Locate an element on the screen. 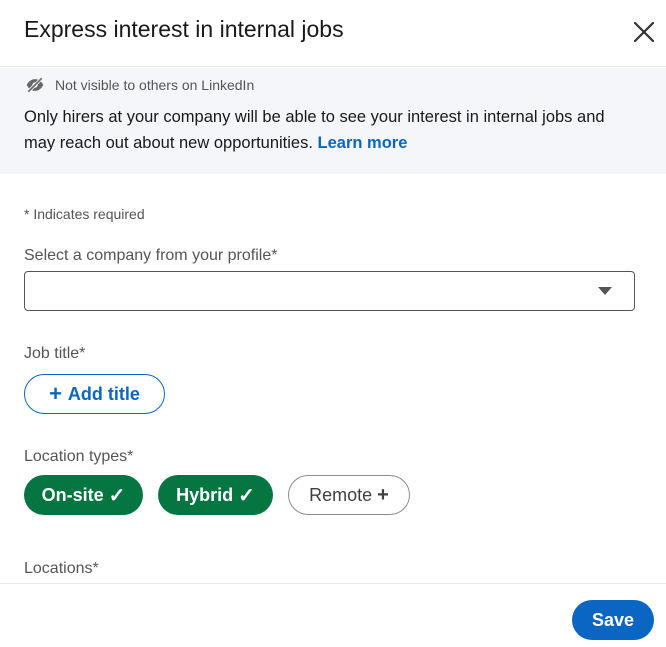 Image resolution: width=666 pixels, height=647 pixels. close-icon is located at coordinates (644, 32).